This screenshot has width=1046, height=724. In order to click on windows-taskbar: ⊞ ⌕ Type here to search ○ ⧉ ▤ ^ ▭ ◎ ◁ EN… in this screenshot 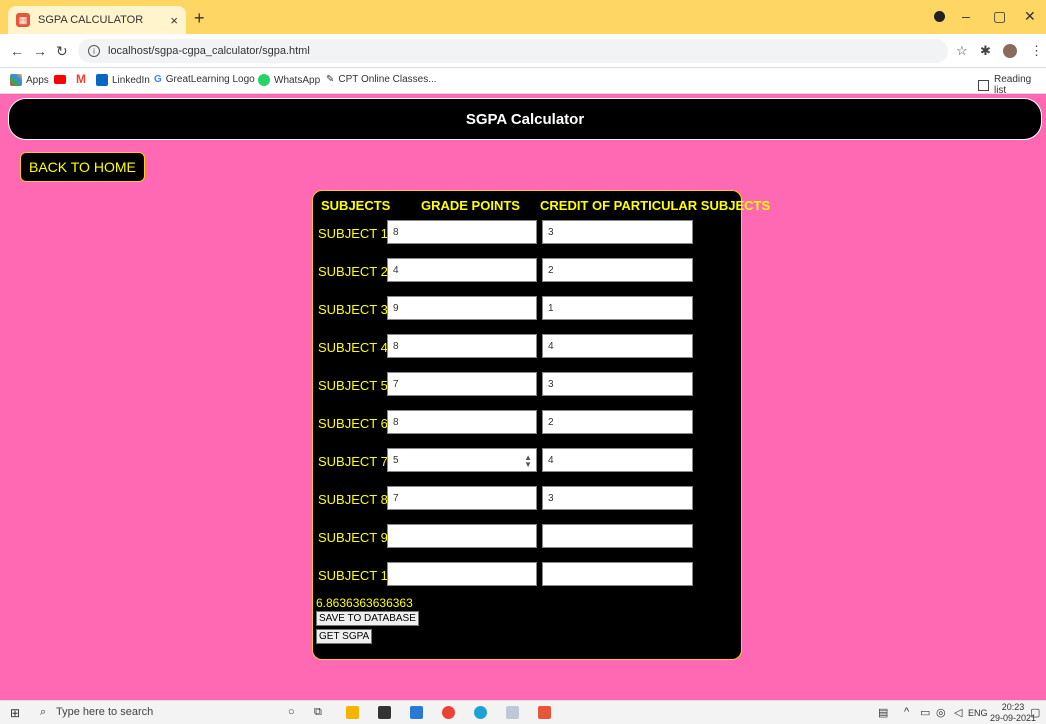, I will do `click(523, 712)`.